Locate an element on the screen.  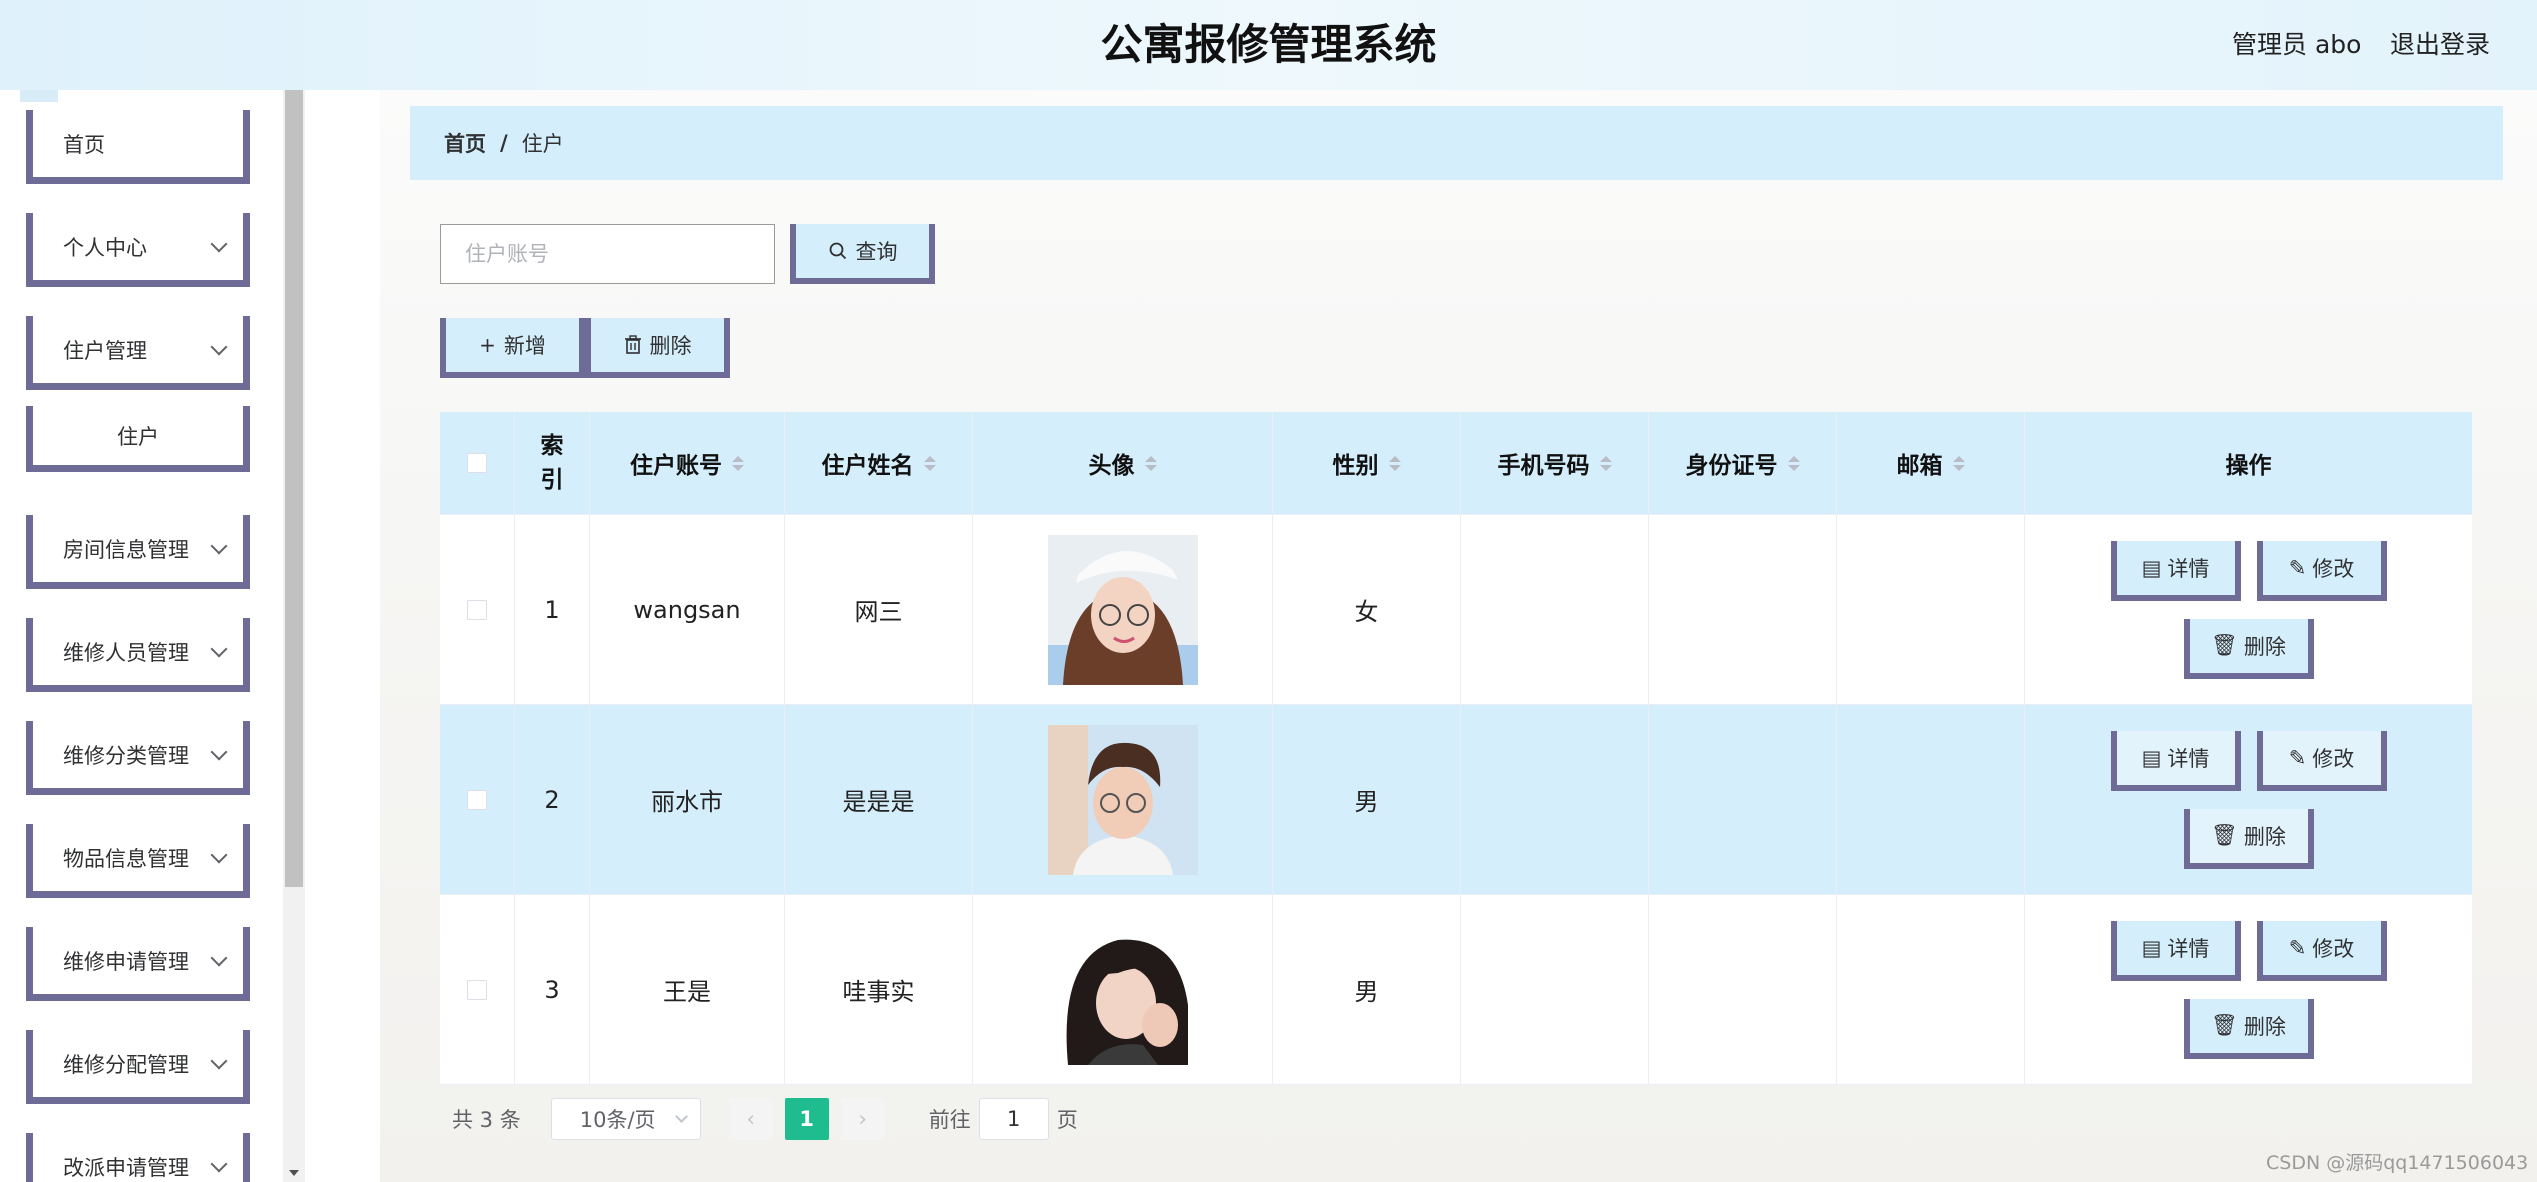
logout-link: 退出登录 is located at coordinates (2440, 45).